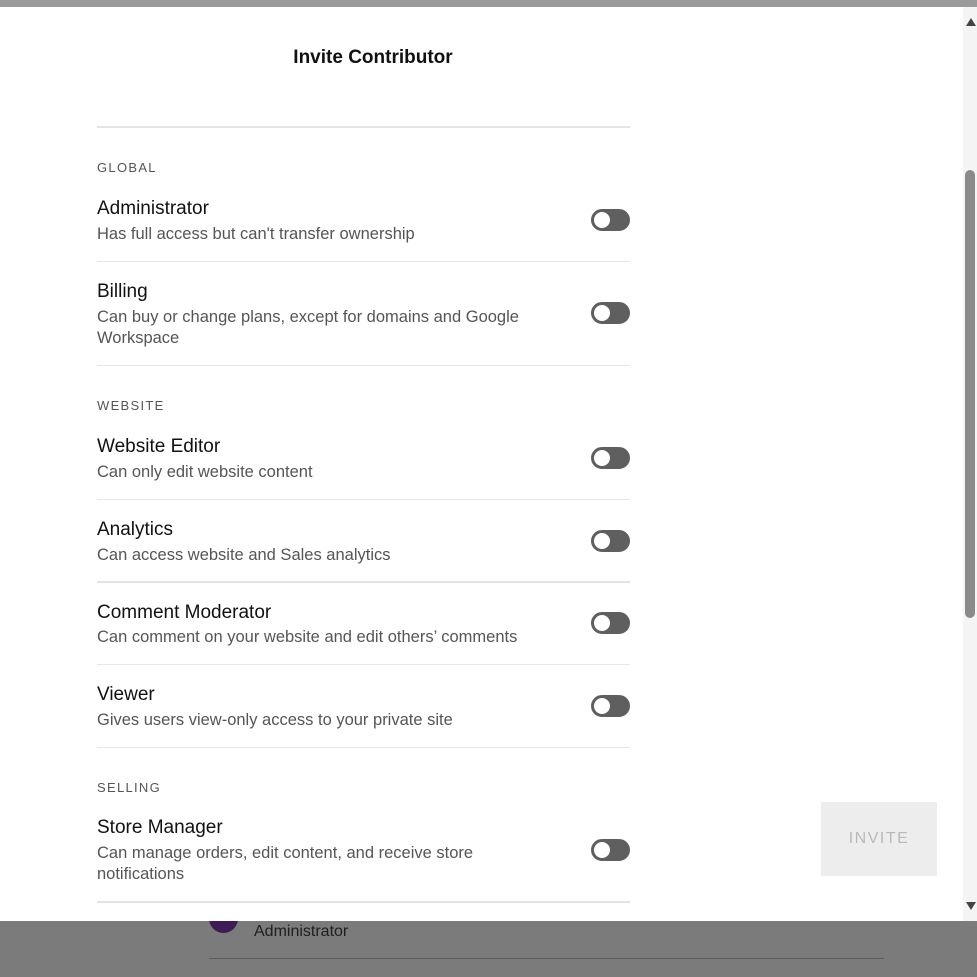  I want to click on scroll-down-arrow-icon, so click(971, 906).